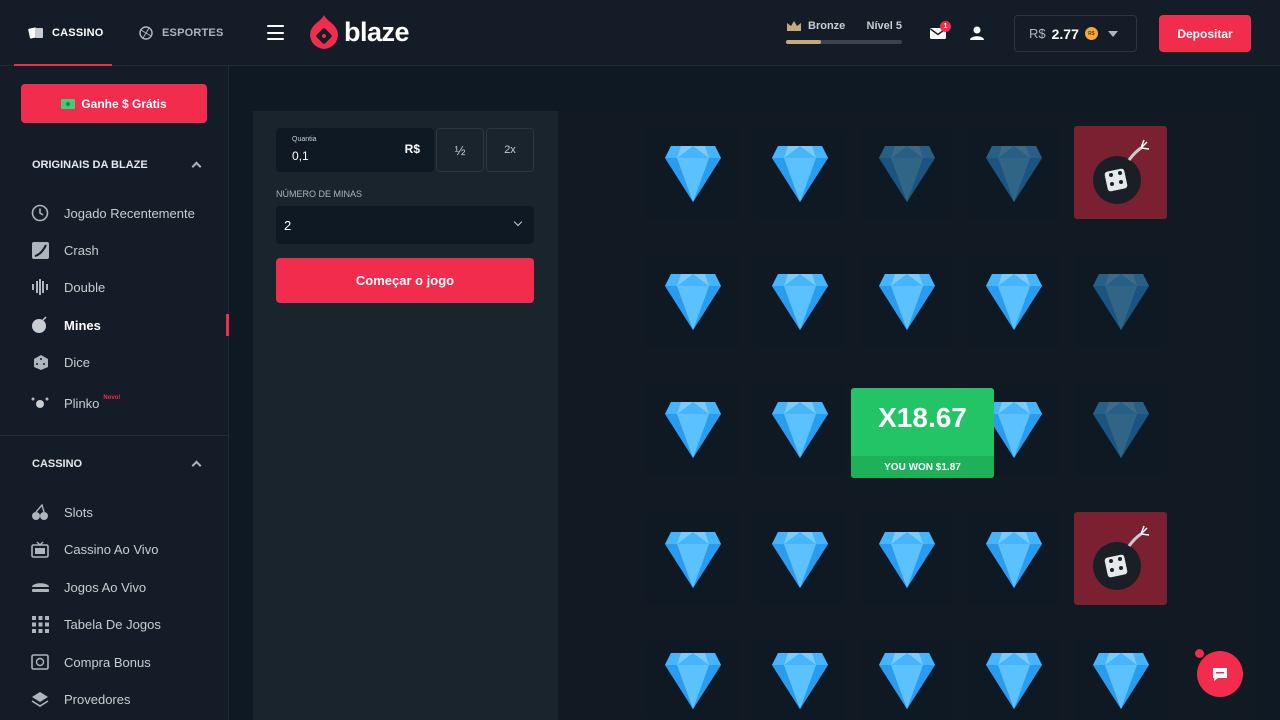 The image size is (1280, 720). Describe the element at coordinates (97, 699) in the screenshot. I see `sidebar-item-label: Provedores` at that location.